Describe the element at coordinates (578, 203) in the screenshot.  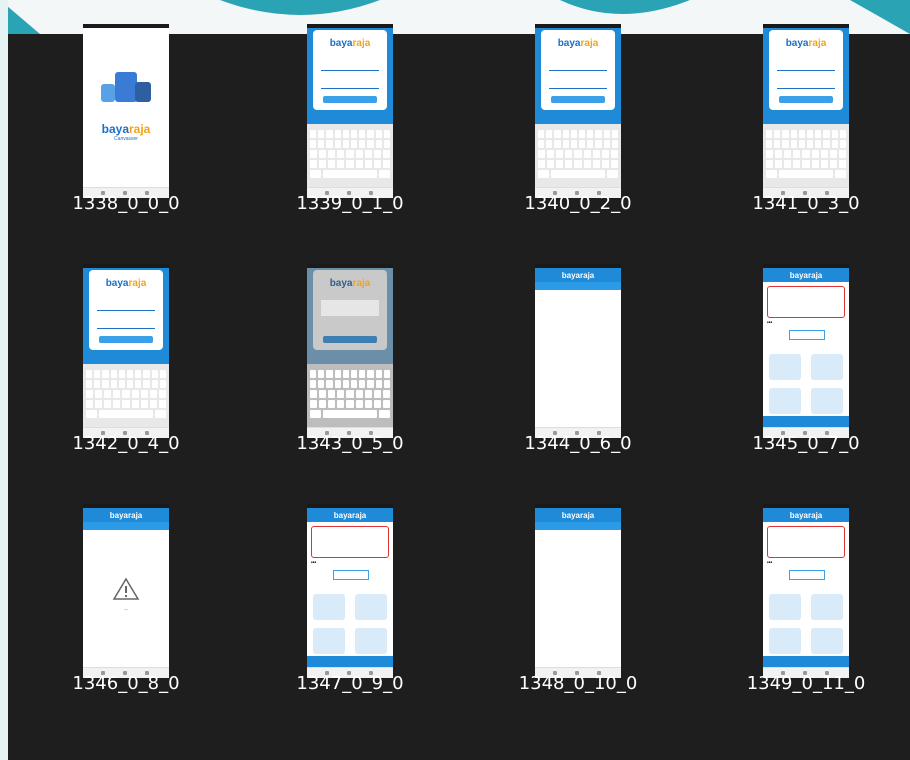
I see `file-name-label: 1340_0_2_0` at that location.